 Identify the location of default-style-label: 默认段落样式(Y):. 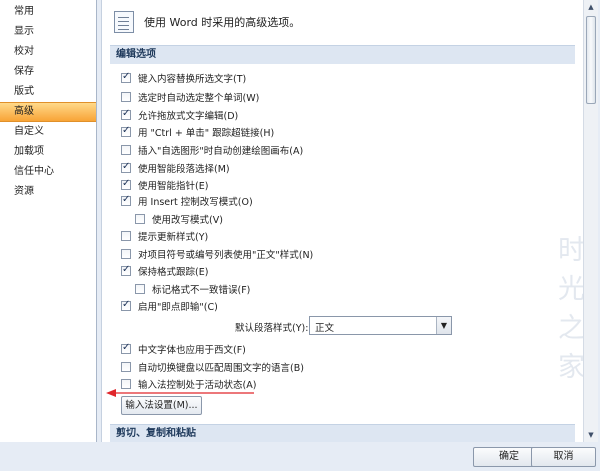
(272, 328).